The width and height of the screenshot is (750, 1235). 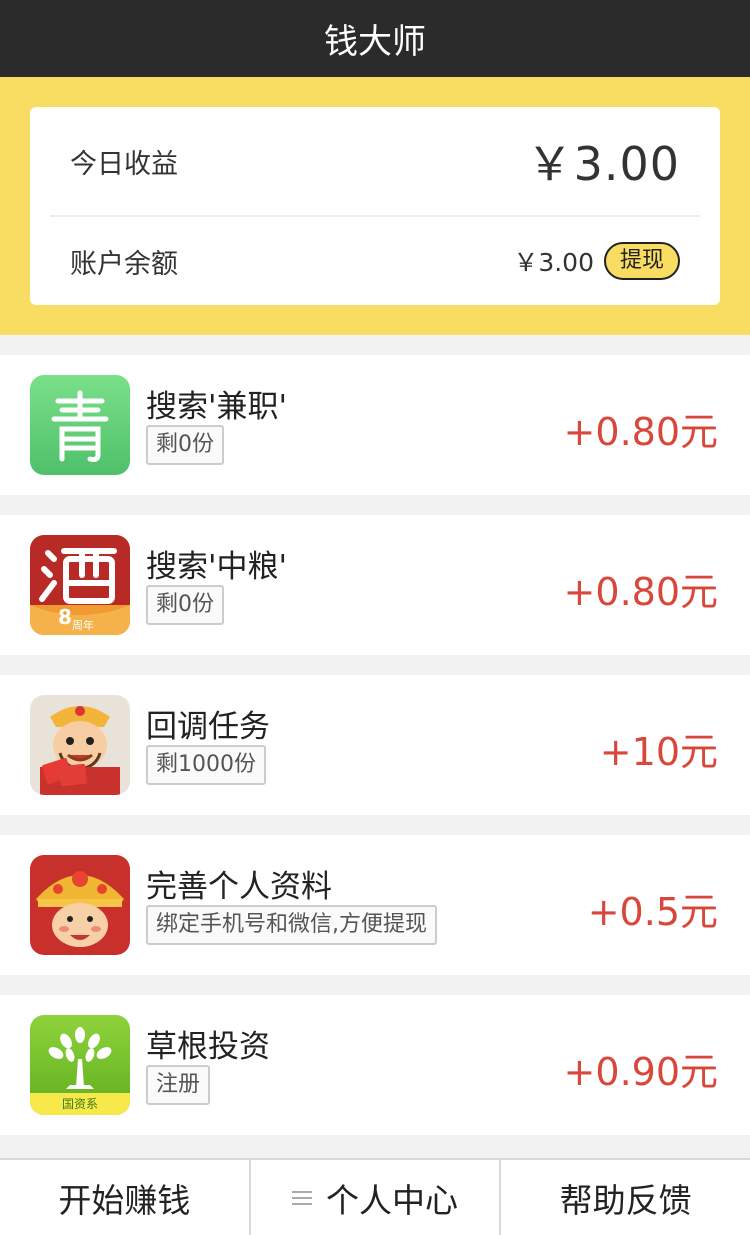 What do you see at coordinates (652, 912) in the screenshot?
I see `task-reward: +0.5元` at bounding box center [652, 912].